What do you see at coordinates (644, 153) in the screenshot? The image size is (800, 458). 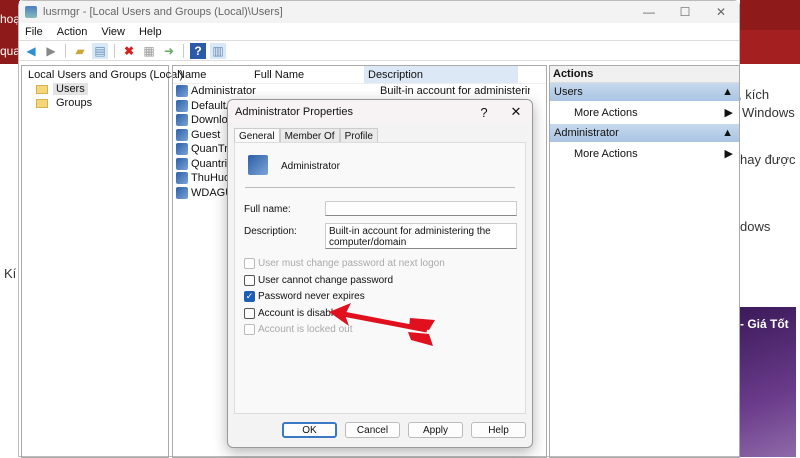 I see `more-actions-administrator: More Actions ▶` at bounding box center [644, 153].